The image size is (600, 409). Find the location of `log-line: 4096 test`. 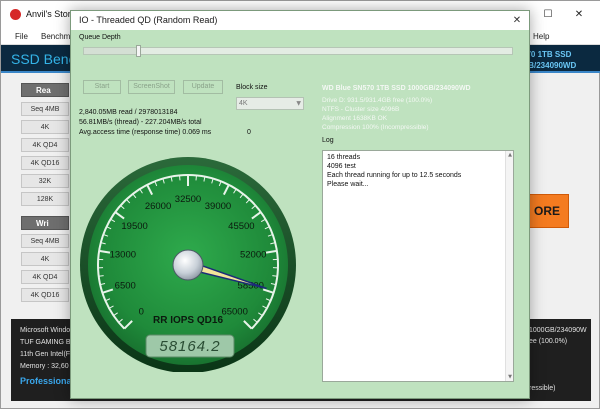

log-line: 4096 test is located at coordinates (341, 166).